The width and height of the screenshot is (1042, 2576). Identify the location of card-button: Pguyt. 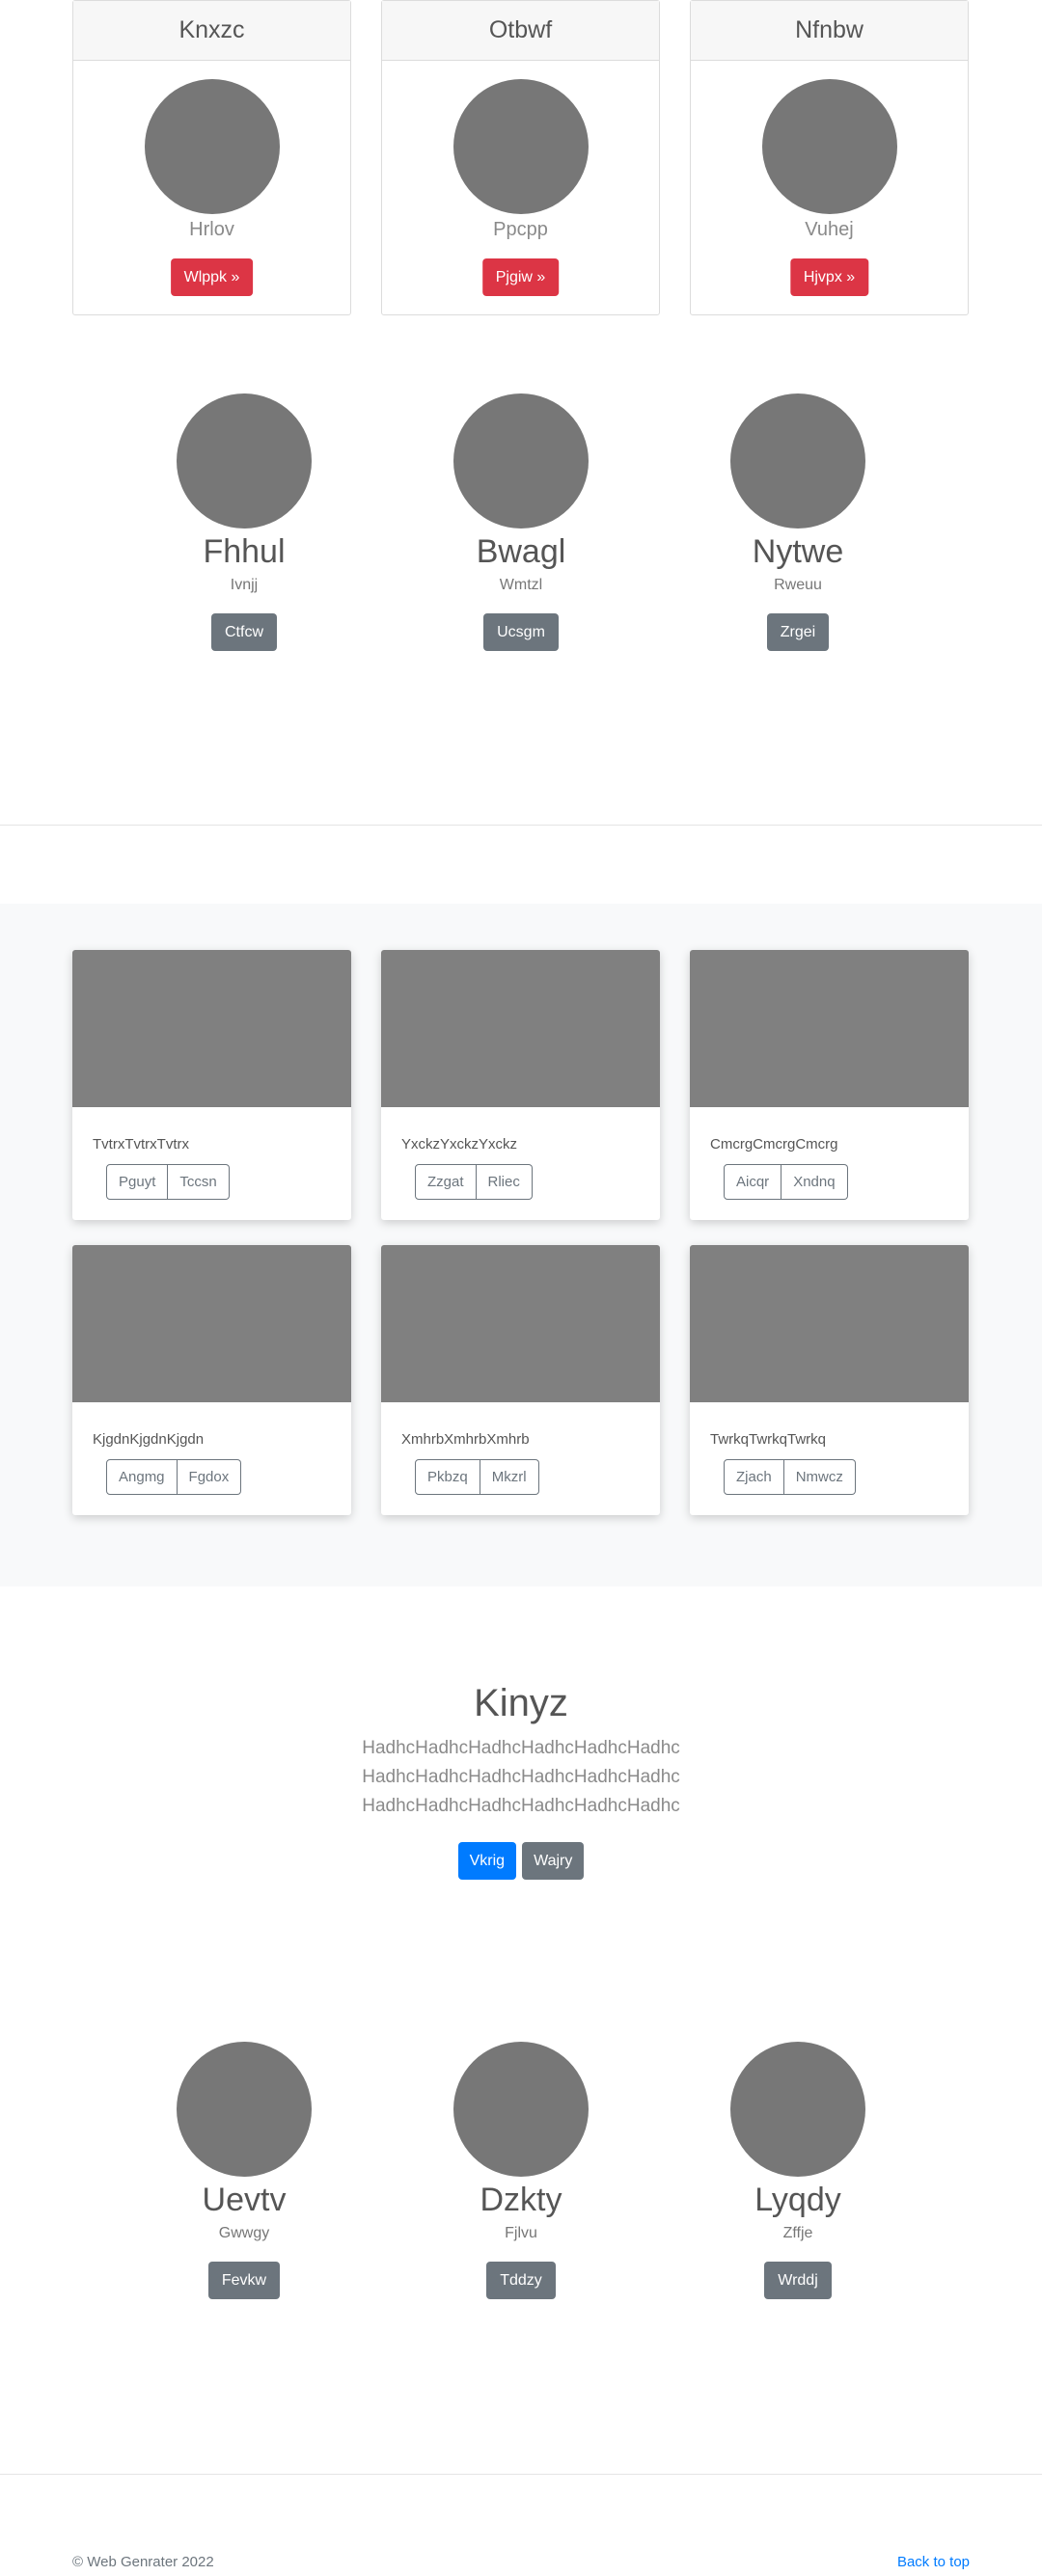
(137, 1182).